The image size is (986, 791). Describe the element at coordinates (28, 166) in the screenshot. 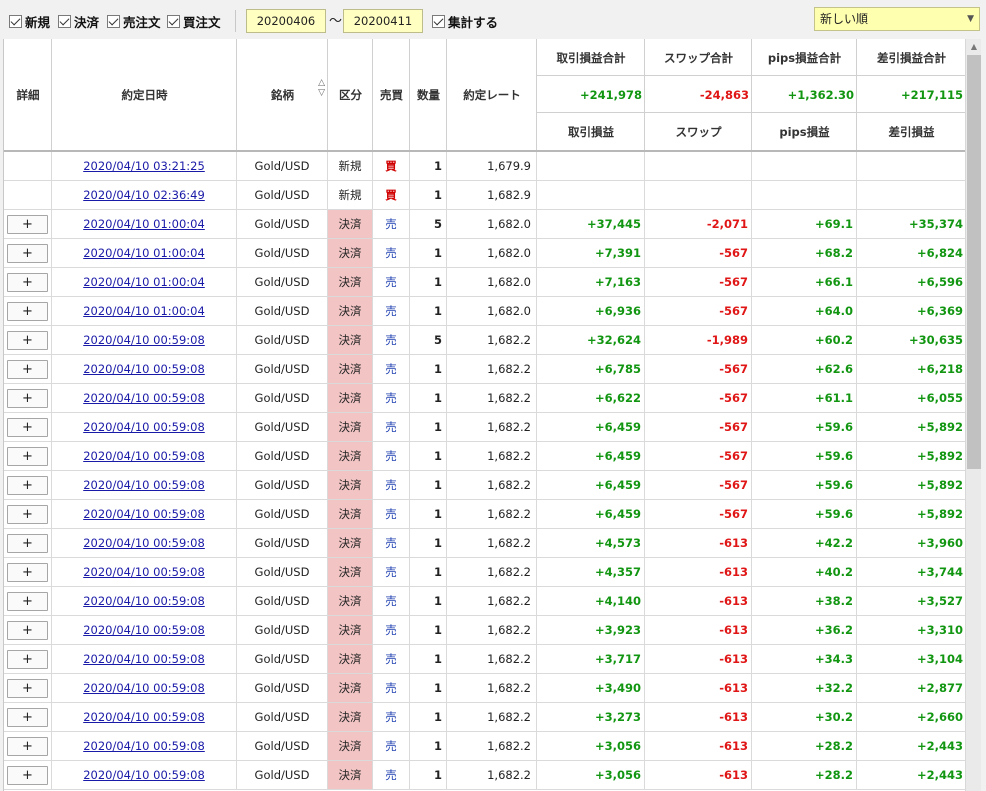

I see `detail-cell` at that location.